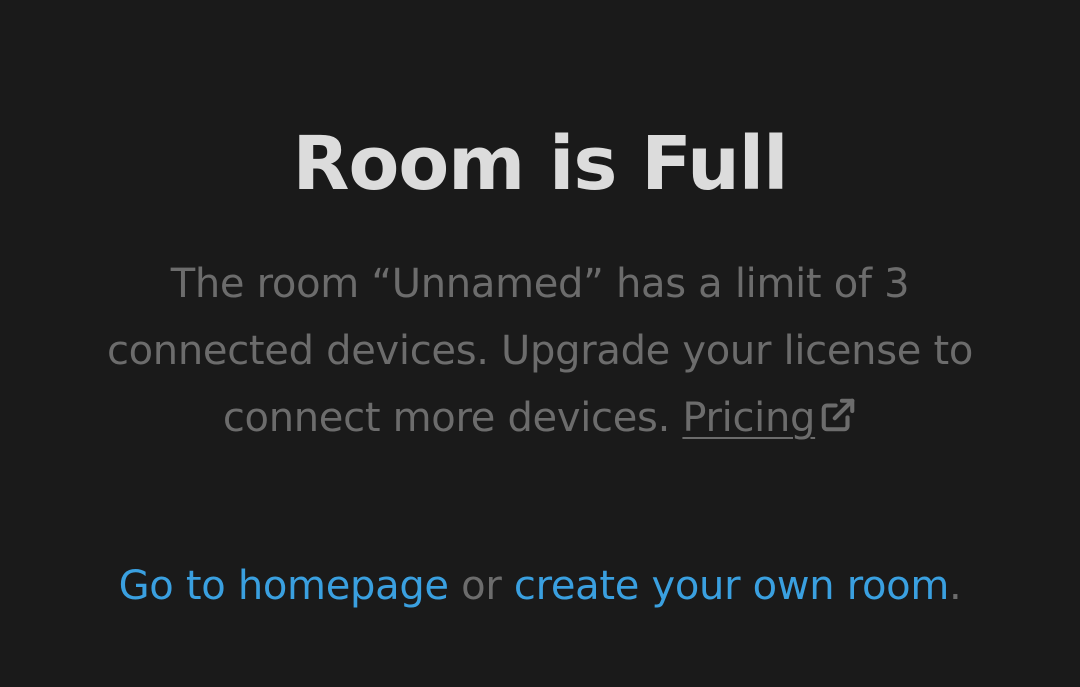 Image resolution: width=1080 pixels, height=687 pixels. I want to click on pricing-link: Pricing, so click(748, 418).